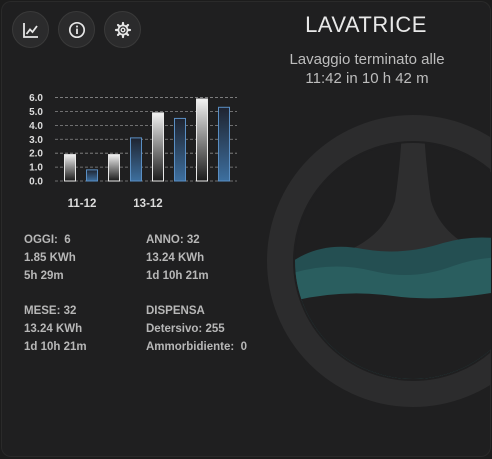 The height and width of the screenshot is (459, 492). I want to click on today-time: 5h 29m, so click(44, 276).